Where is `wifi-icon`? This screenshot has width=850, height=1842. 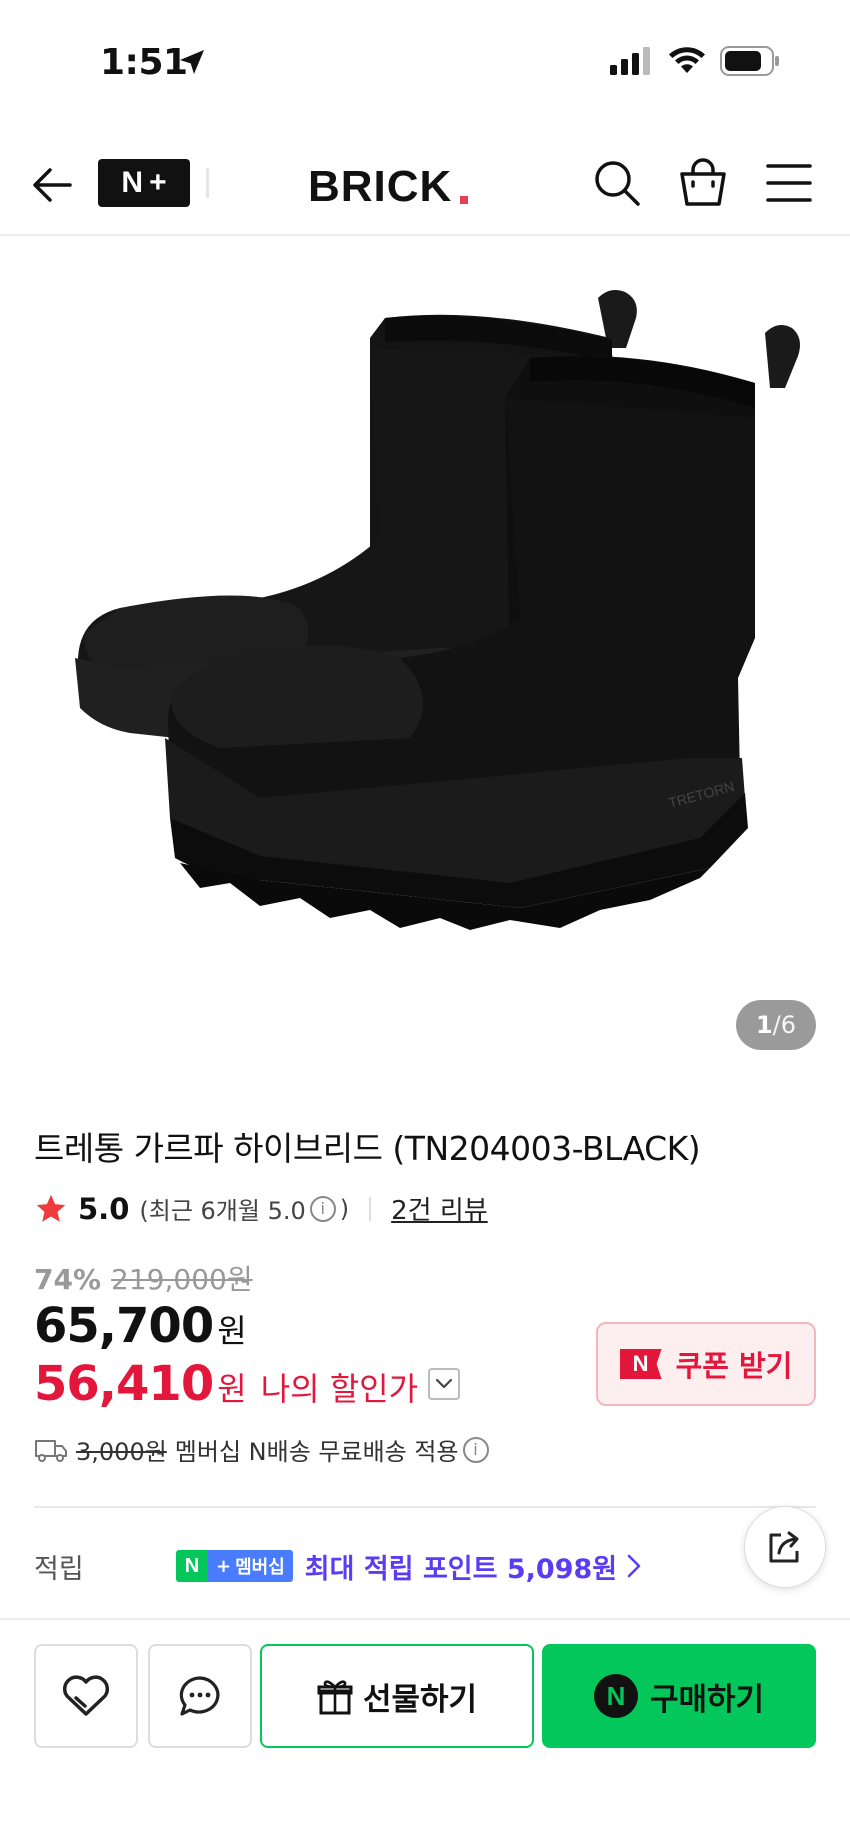 wifi-icon is located at coordinates (687, 60).